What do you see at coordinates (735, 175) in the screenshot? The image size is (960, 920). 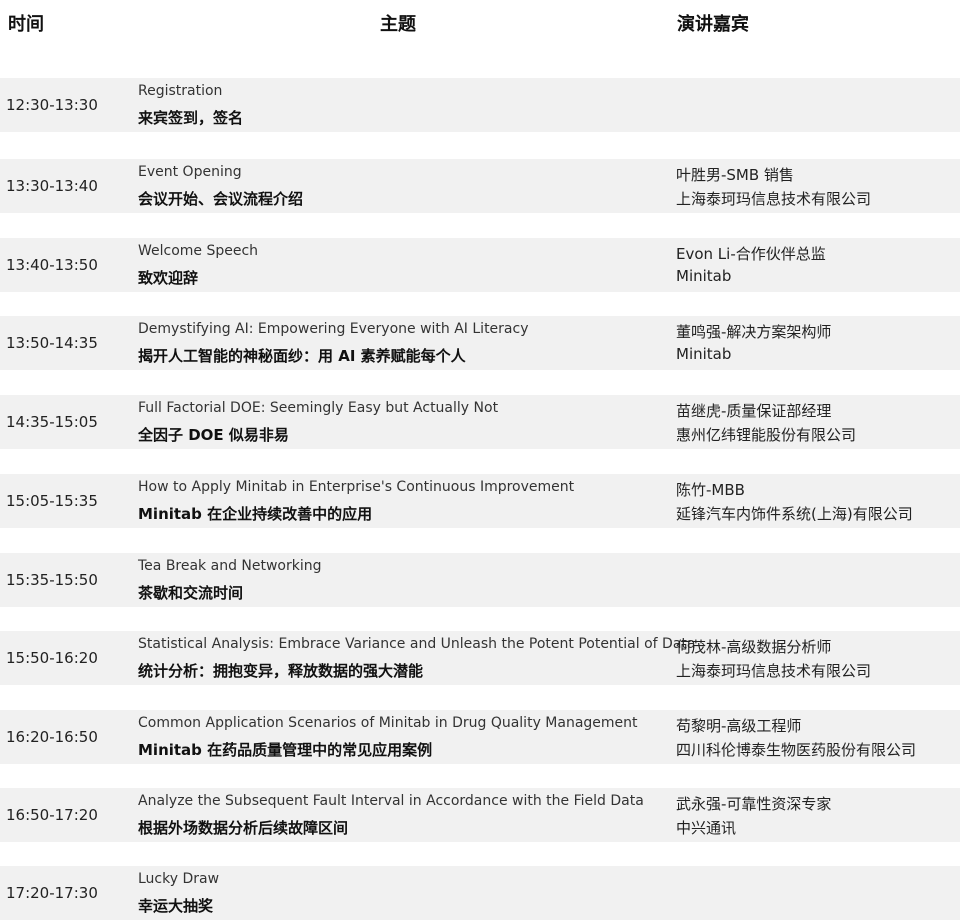 I see `row-speaker: 叶胜男-SMB 销售` at bounding box center [735, 175].